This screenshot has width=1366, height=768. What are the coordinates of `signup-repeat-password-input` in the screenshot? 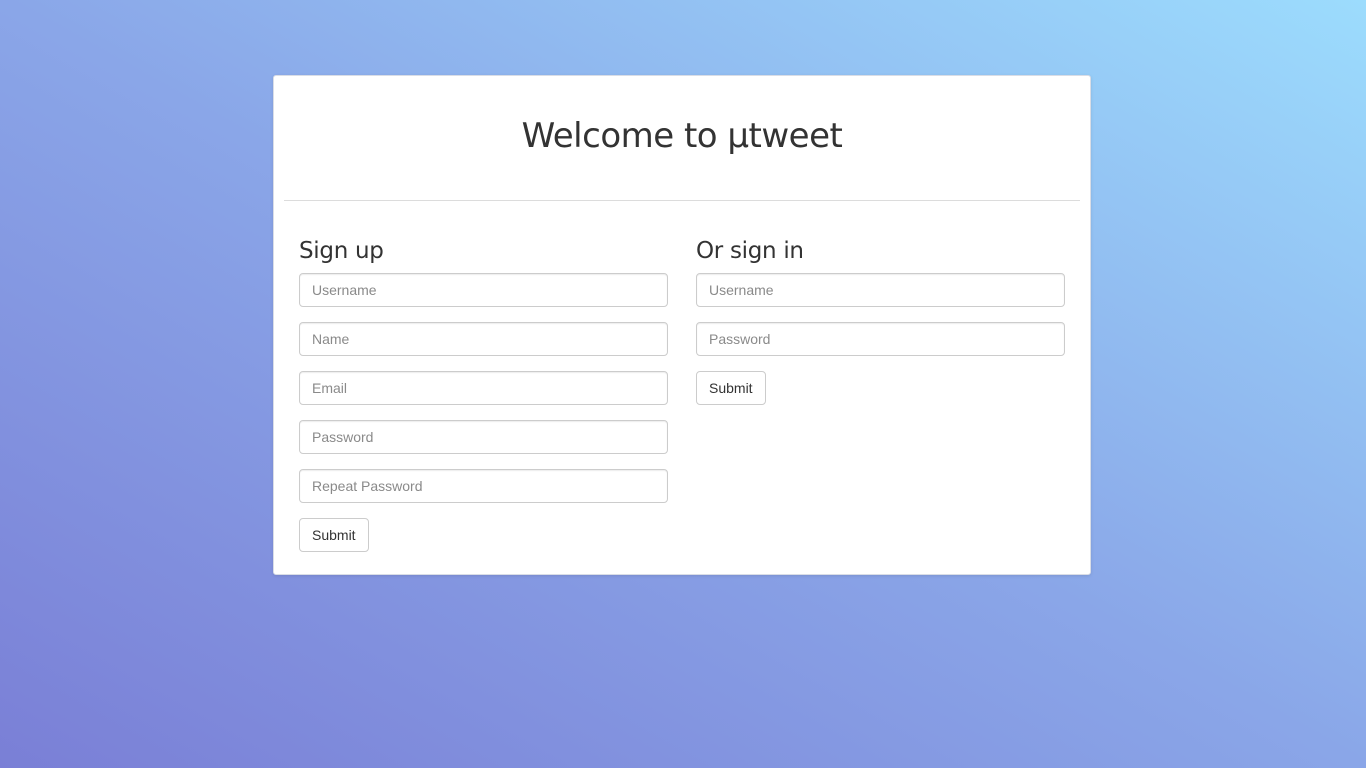 It's located at (483, 486).